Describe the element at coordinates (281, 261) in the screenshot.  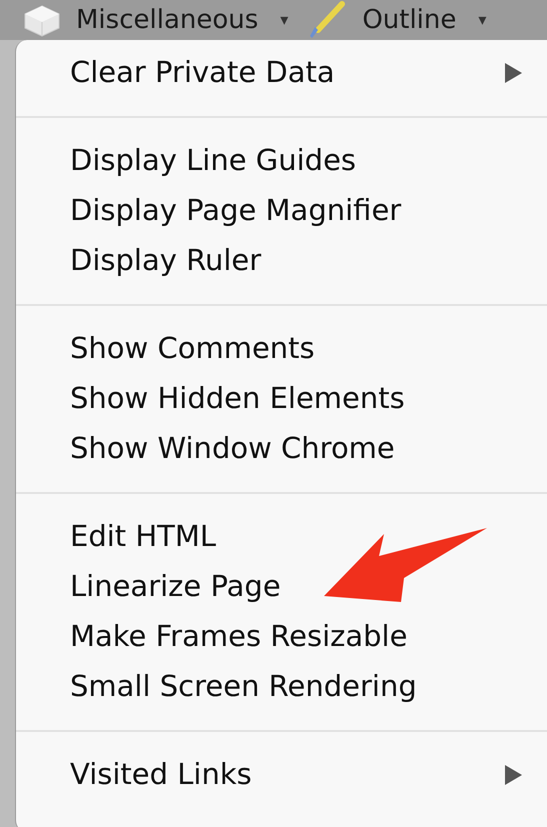
I see `menu-item: Display Ruler` at that location.